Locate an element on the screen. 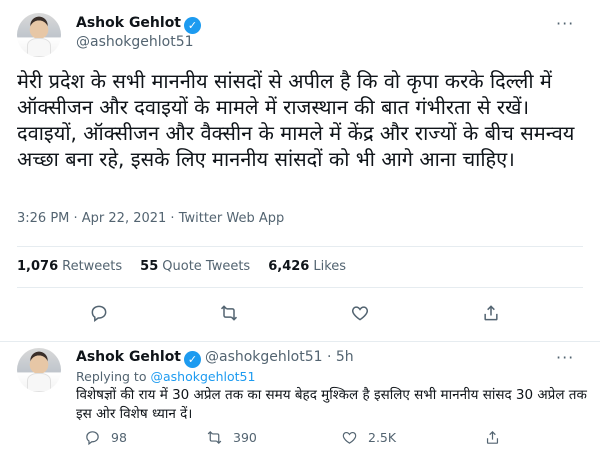  retweets-stat: 1,076 Retweets is located at coordinates (69, 266).